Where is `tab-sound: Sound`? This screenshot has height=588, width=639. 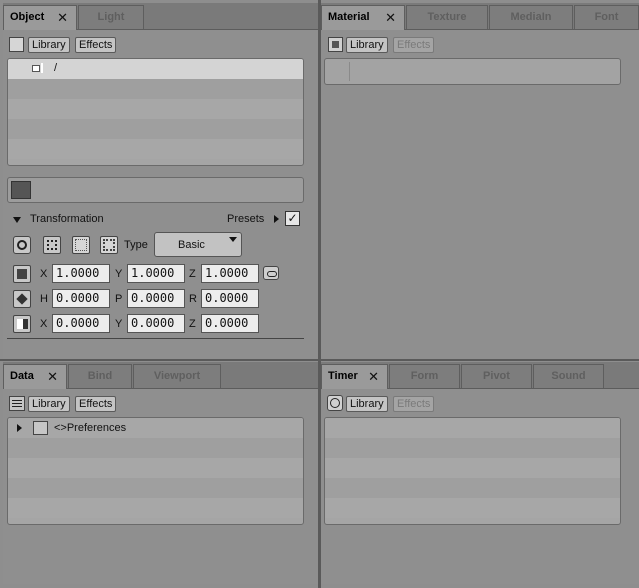 tab-sound: Sound is located at coordinates (568, 376).